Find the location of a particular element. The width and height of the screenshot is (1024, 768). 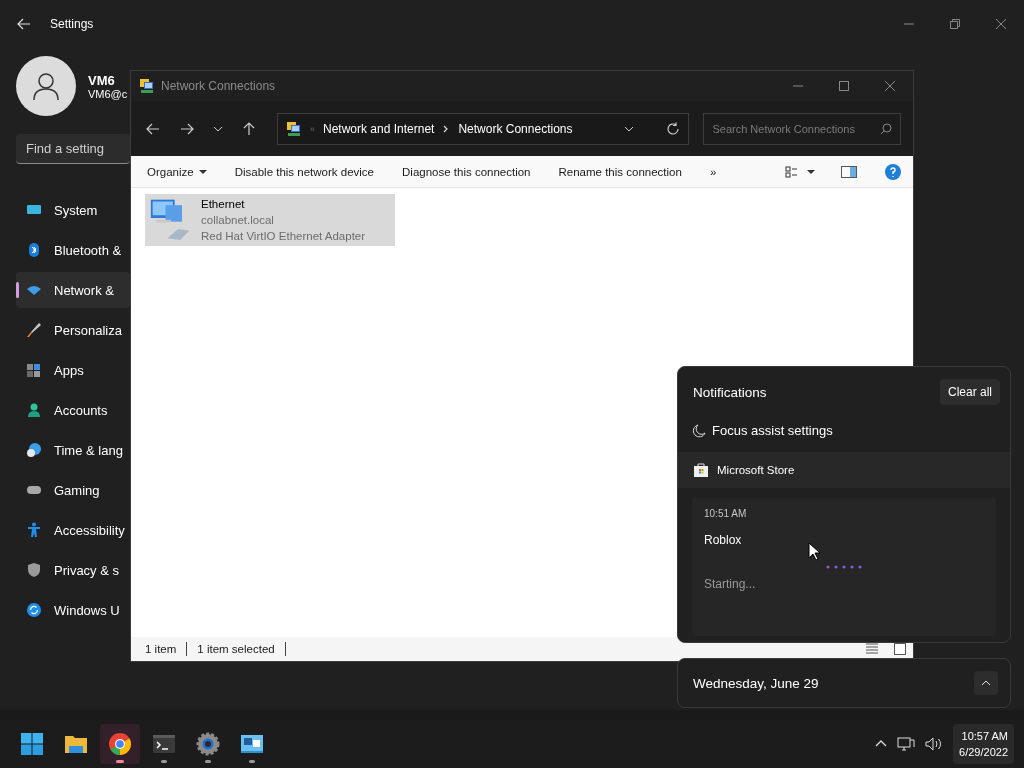

breadcrumb: Network and Internet is located at coordinates (379, 128).